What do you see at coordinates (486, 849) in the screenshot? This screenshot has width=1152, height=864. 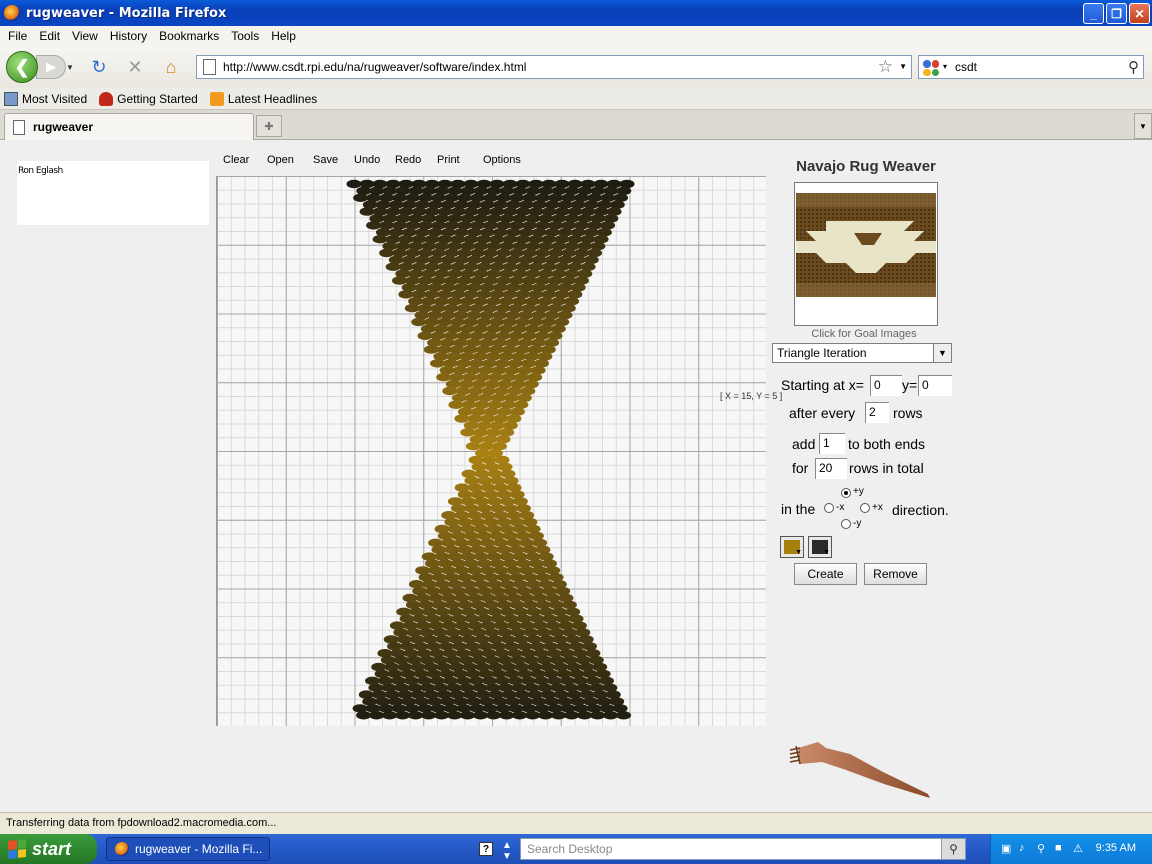 I see `help-icon: ?` at bounding box center [486, 849].